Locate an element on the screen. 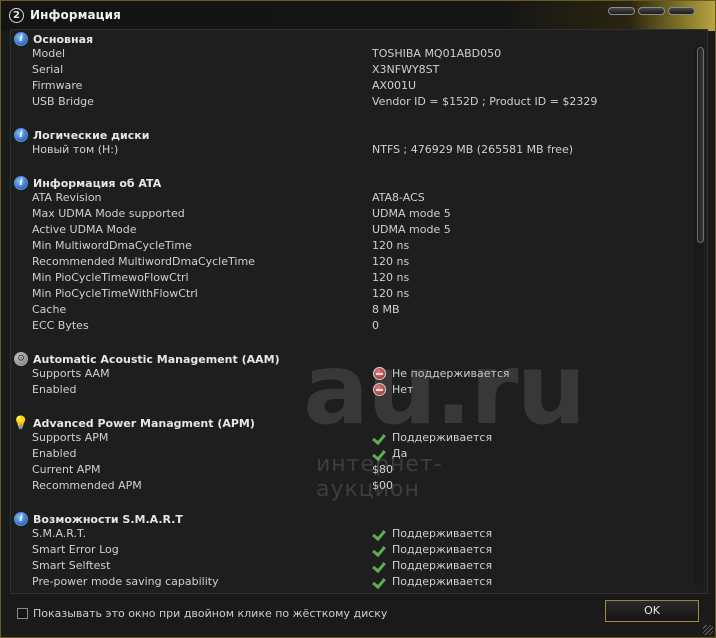 Image resolution: width=716 pixels, height=638 pixels. row-label: Новый том (H:) is located at coordinates (75, 149).